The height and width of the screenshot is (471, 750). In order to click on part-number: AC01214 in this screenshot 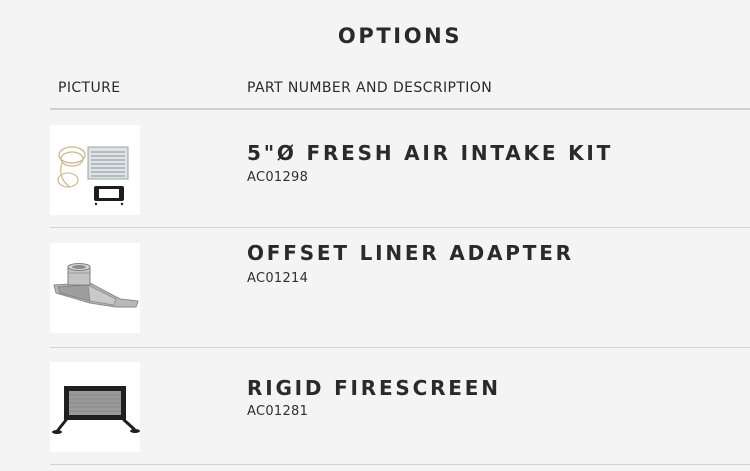, I will do `click(278, 278)`.